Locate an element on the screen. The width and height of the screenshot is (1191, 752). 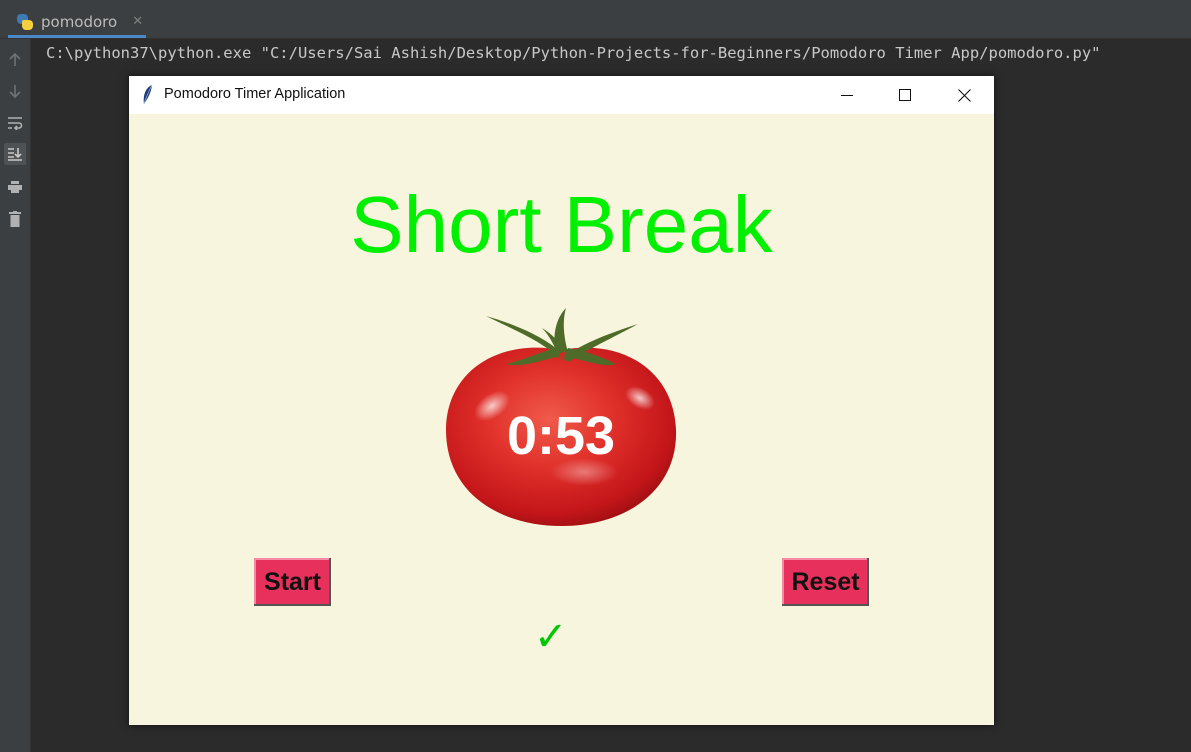
run-toolbar is located at coordinates (15, 395).